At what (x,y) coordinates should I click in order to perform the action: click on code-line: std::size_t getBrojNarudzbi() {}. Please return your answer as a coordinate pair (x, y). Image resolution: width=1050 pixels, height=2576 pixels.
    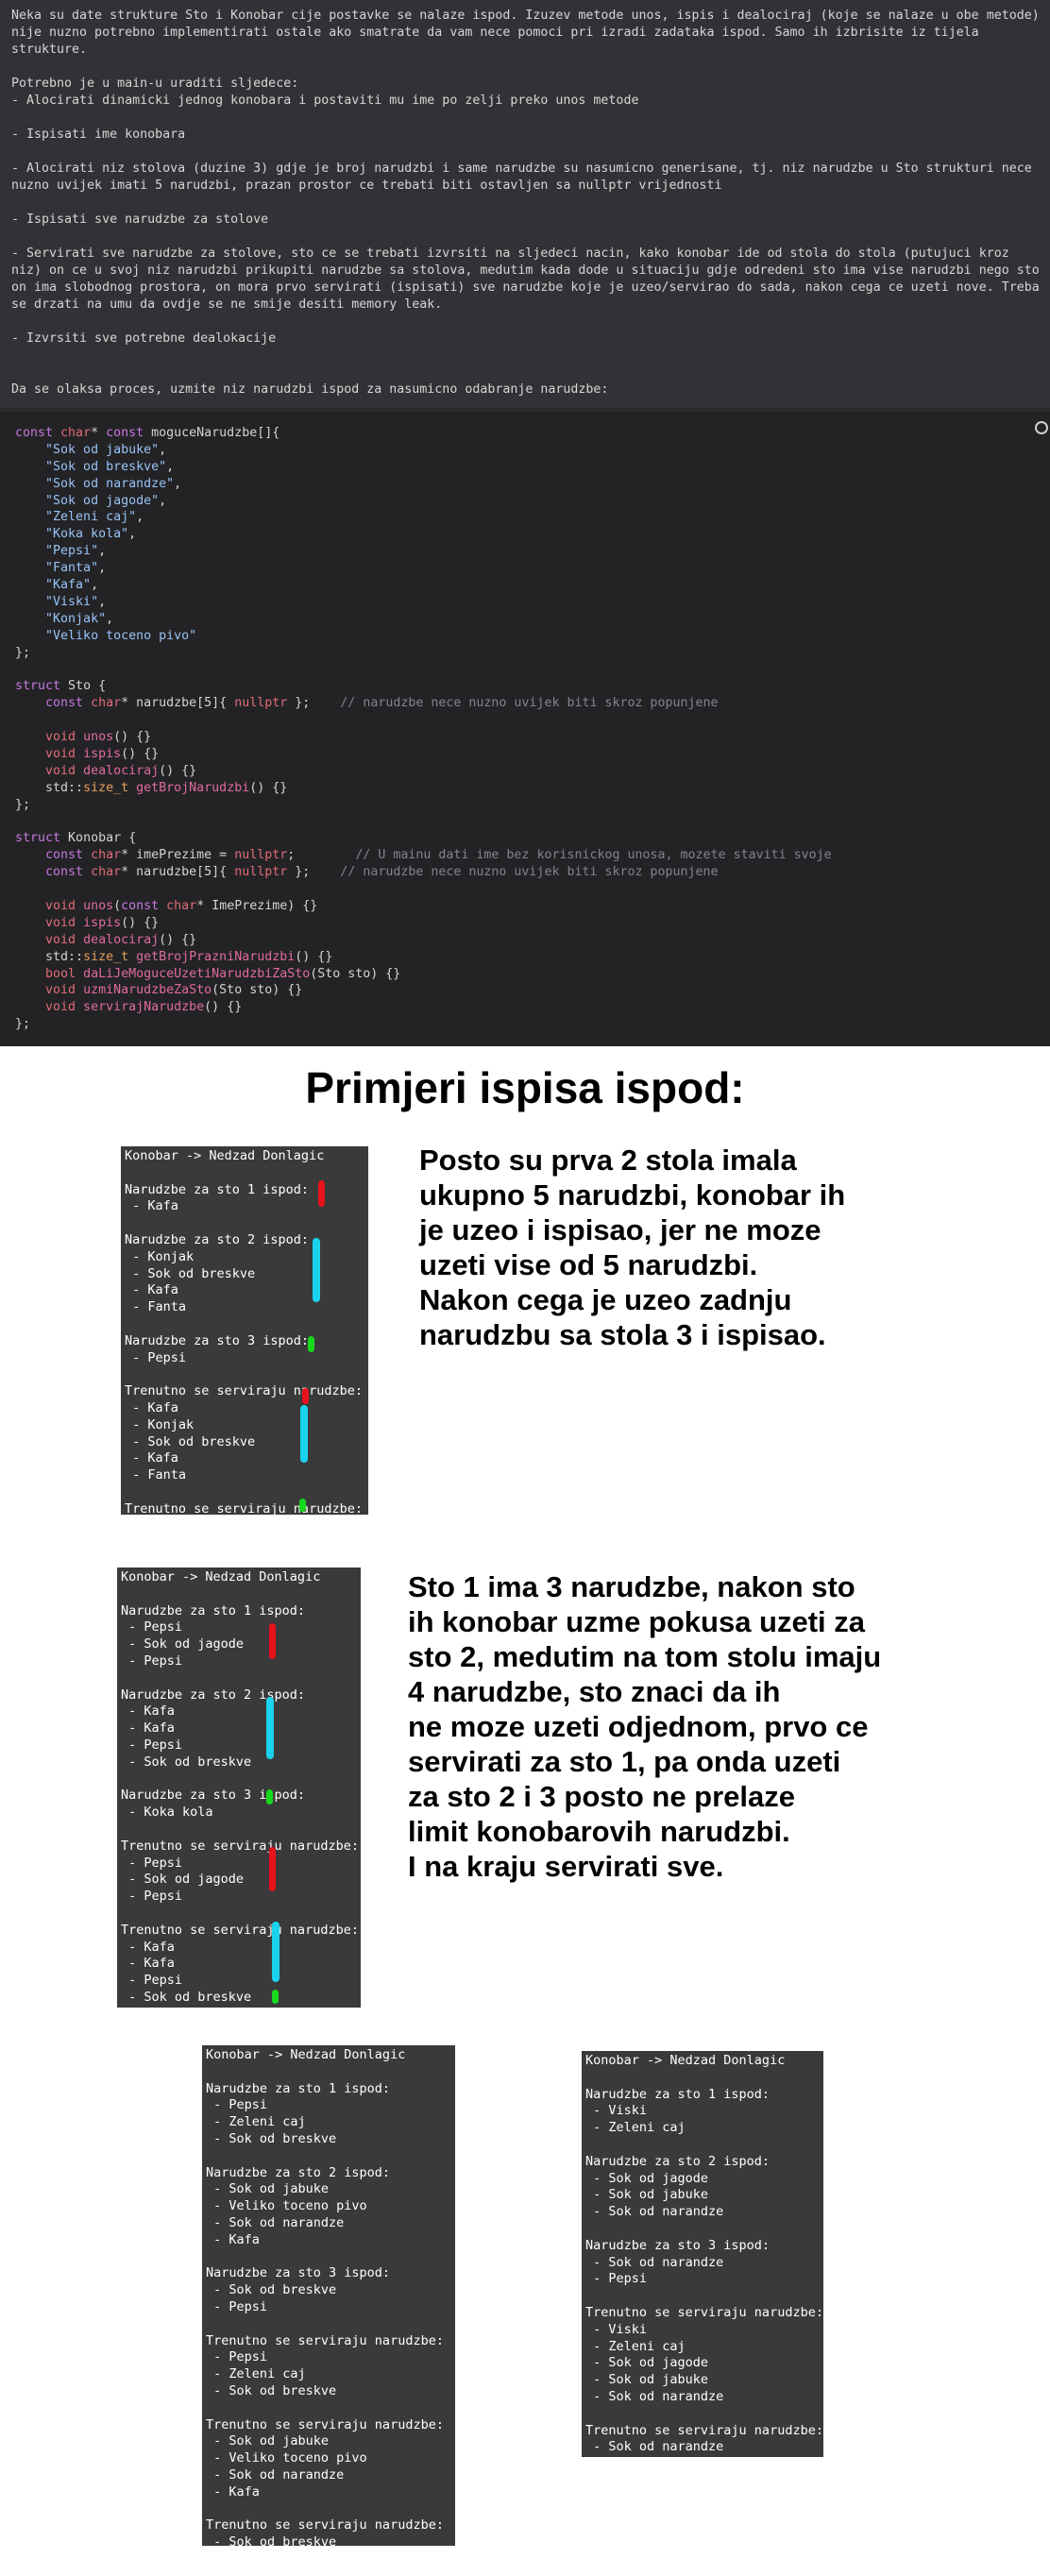
    Looking at the image, I should click on (151, 787).